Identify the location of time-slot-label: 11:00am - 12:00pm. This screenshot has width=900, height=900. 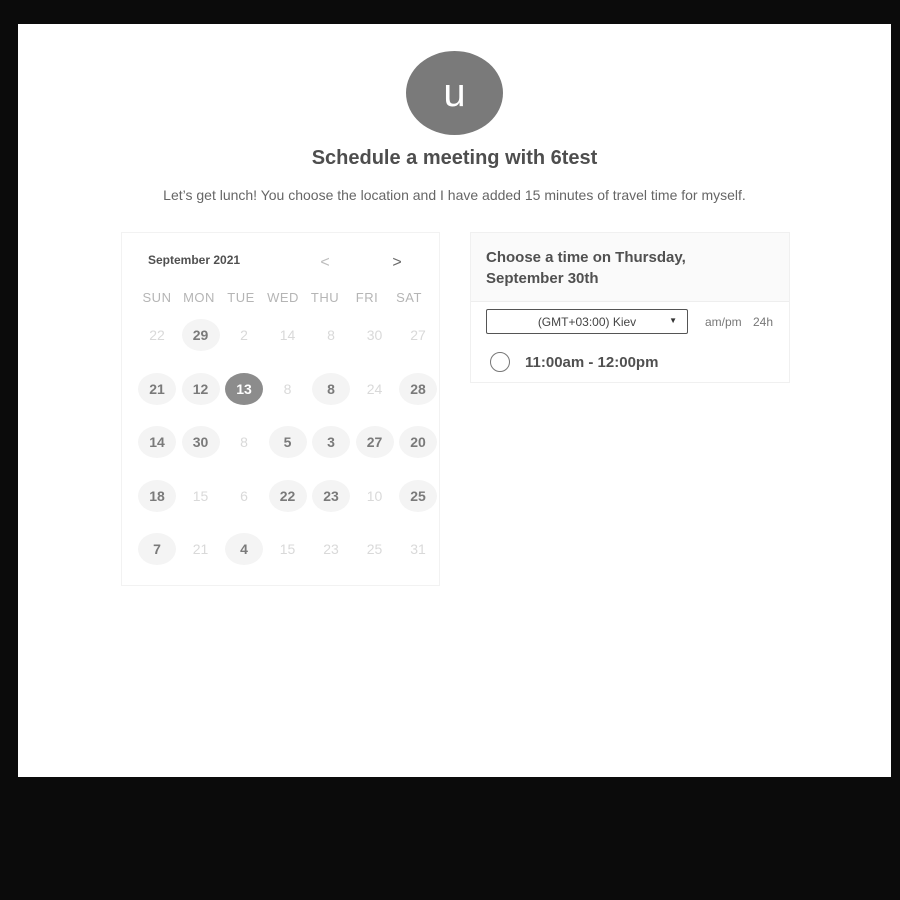
(592, 362).